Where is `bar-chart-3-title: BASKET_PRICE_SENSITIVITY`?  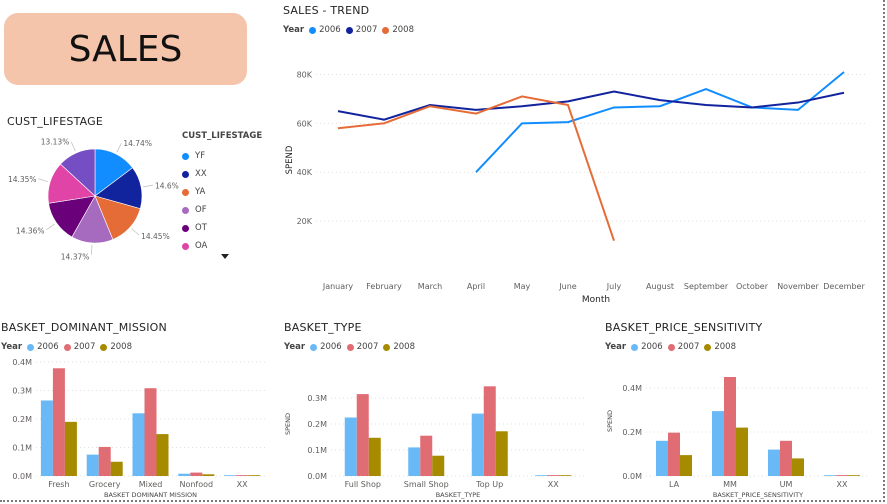
bar-chart-3-title: BASKET_PRICE_SENSITIVITY is located at coordinates (684, 327).